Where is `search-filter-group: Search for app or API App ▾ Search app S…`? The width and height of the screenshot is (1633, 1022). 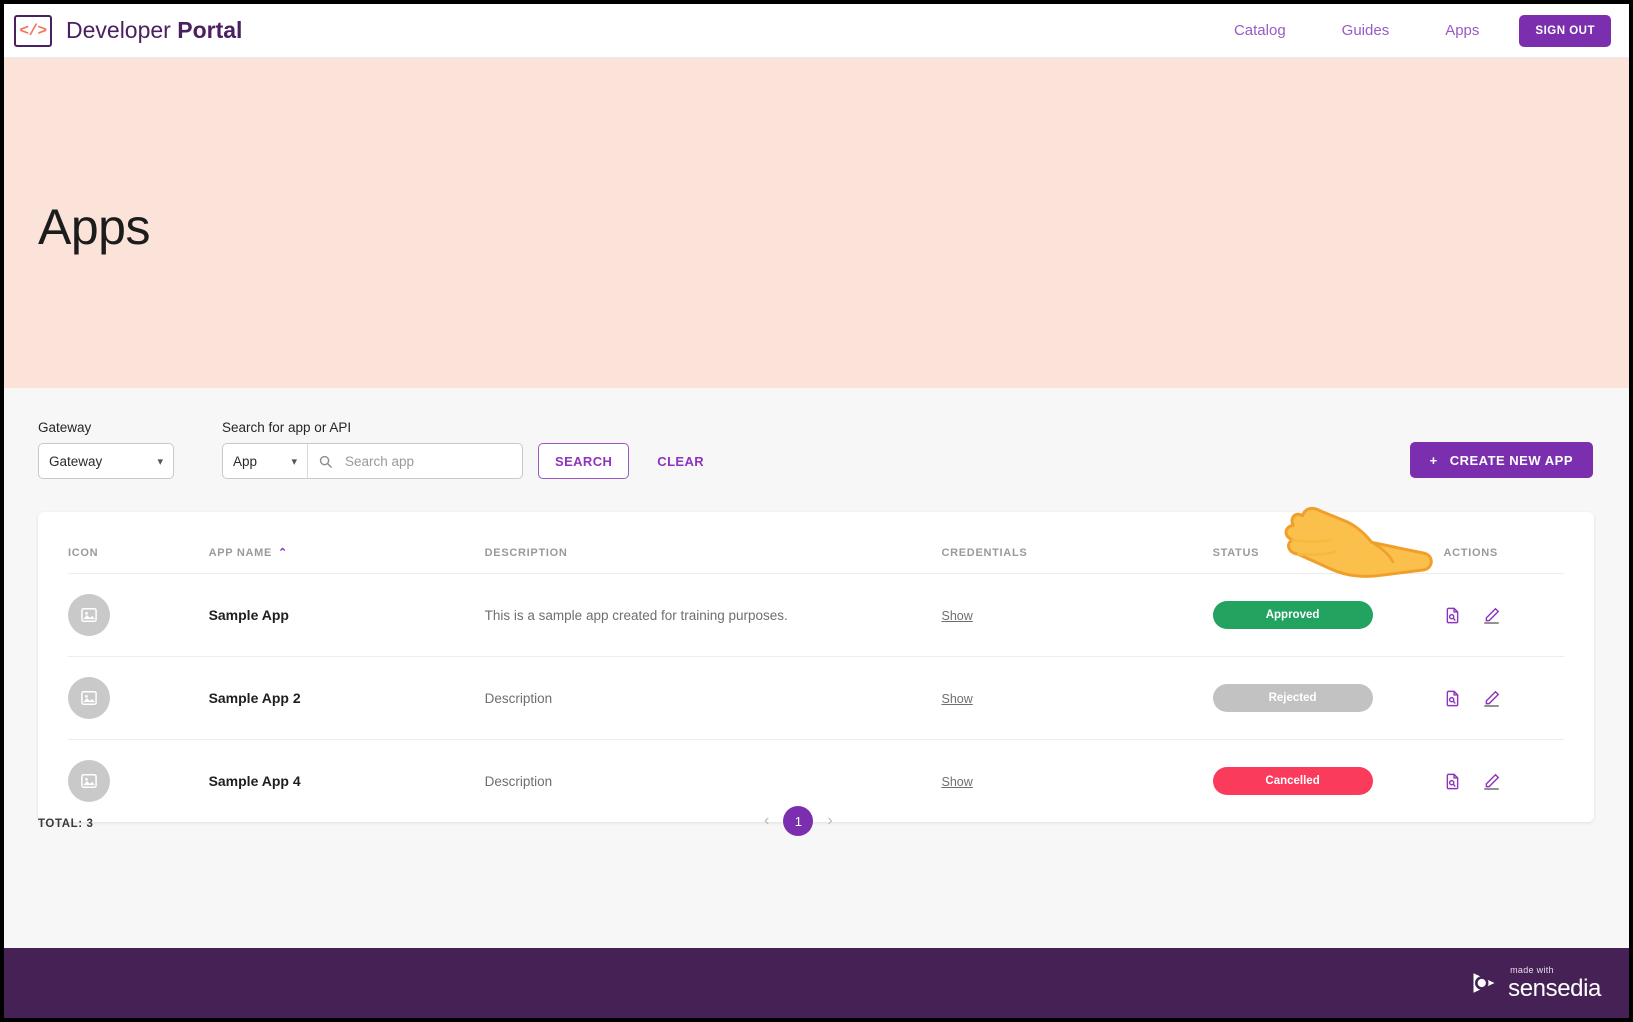 search-filter-group: Search for app or API App ▾ Search app S… is located at coordinates (468, 449).